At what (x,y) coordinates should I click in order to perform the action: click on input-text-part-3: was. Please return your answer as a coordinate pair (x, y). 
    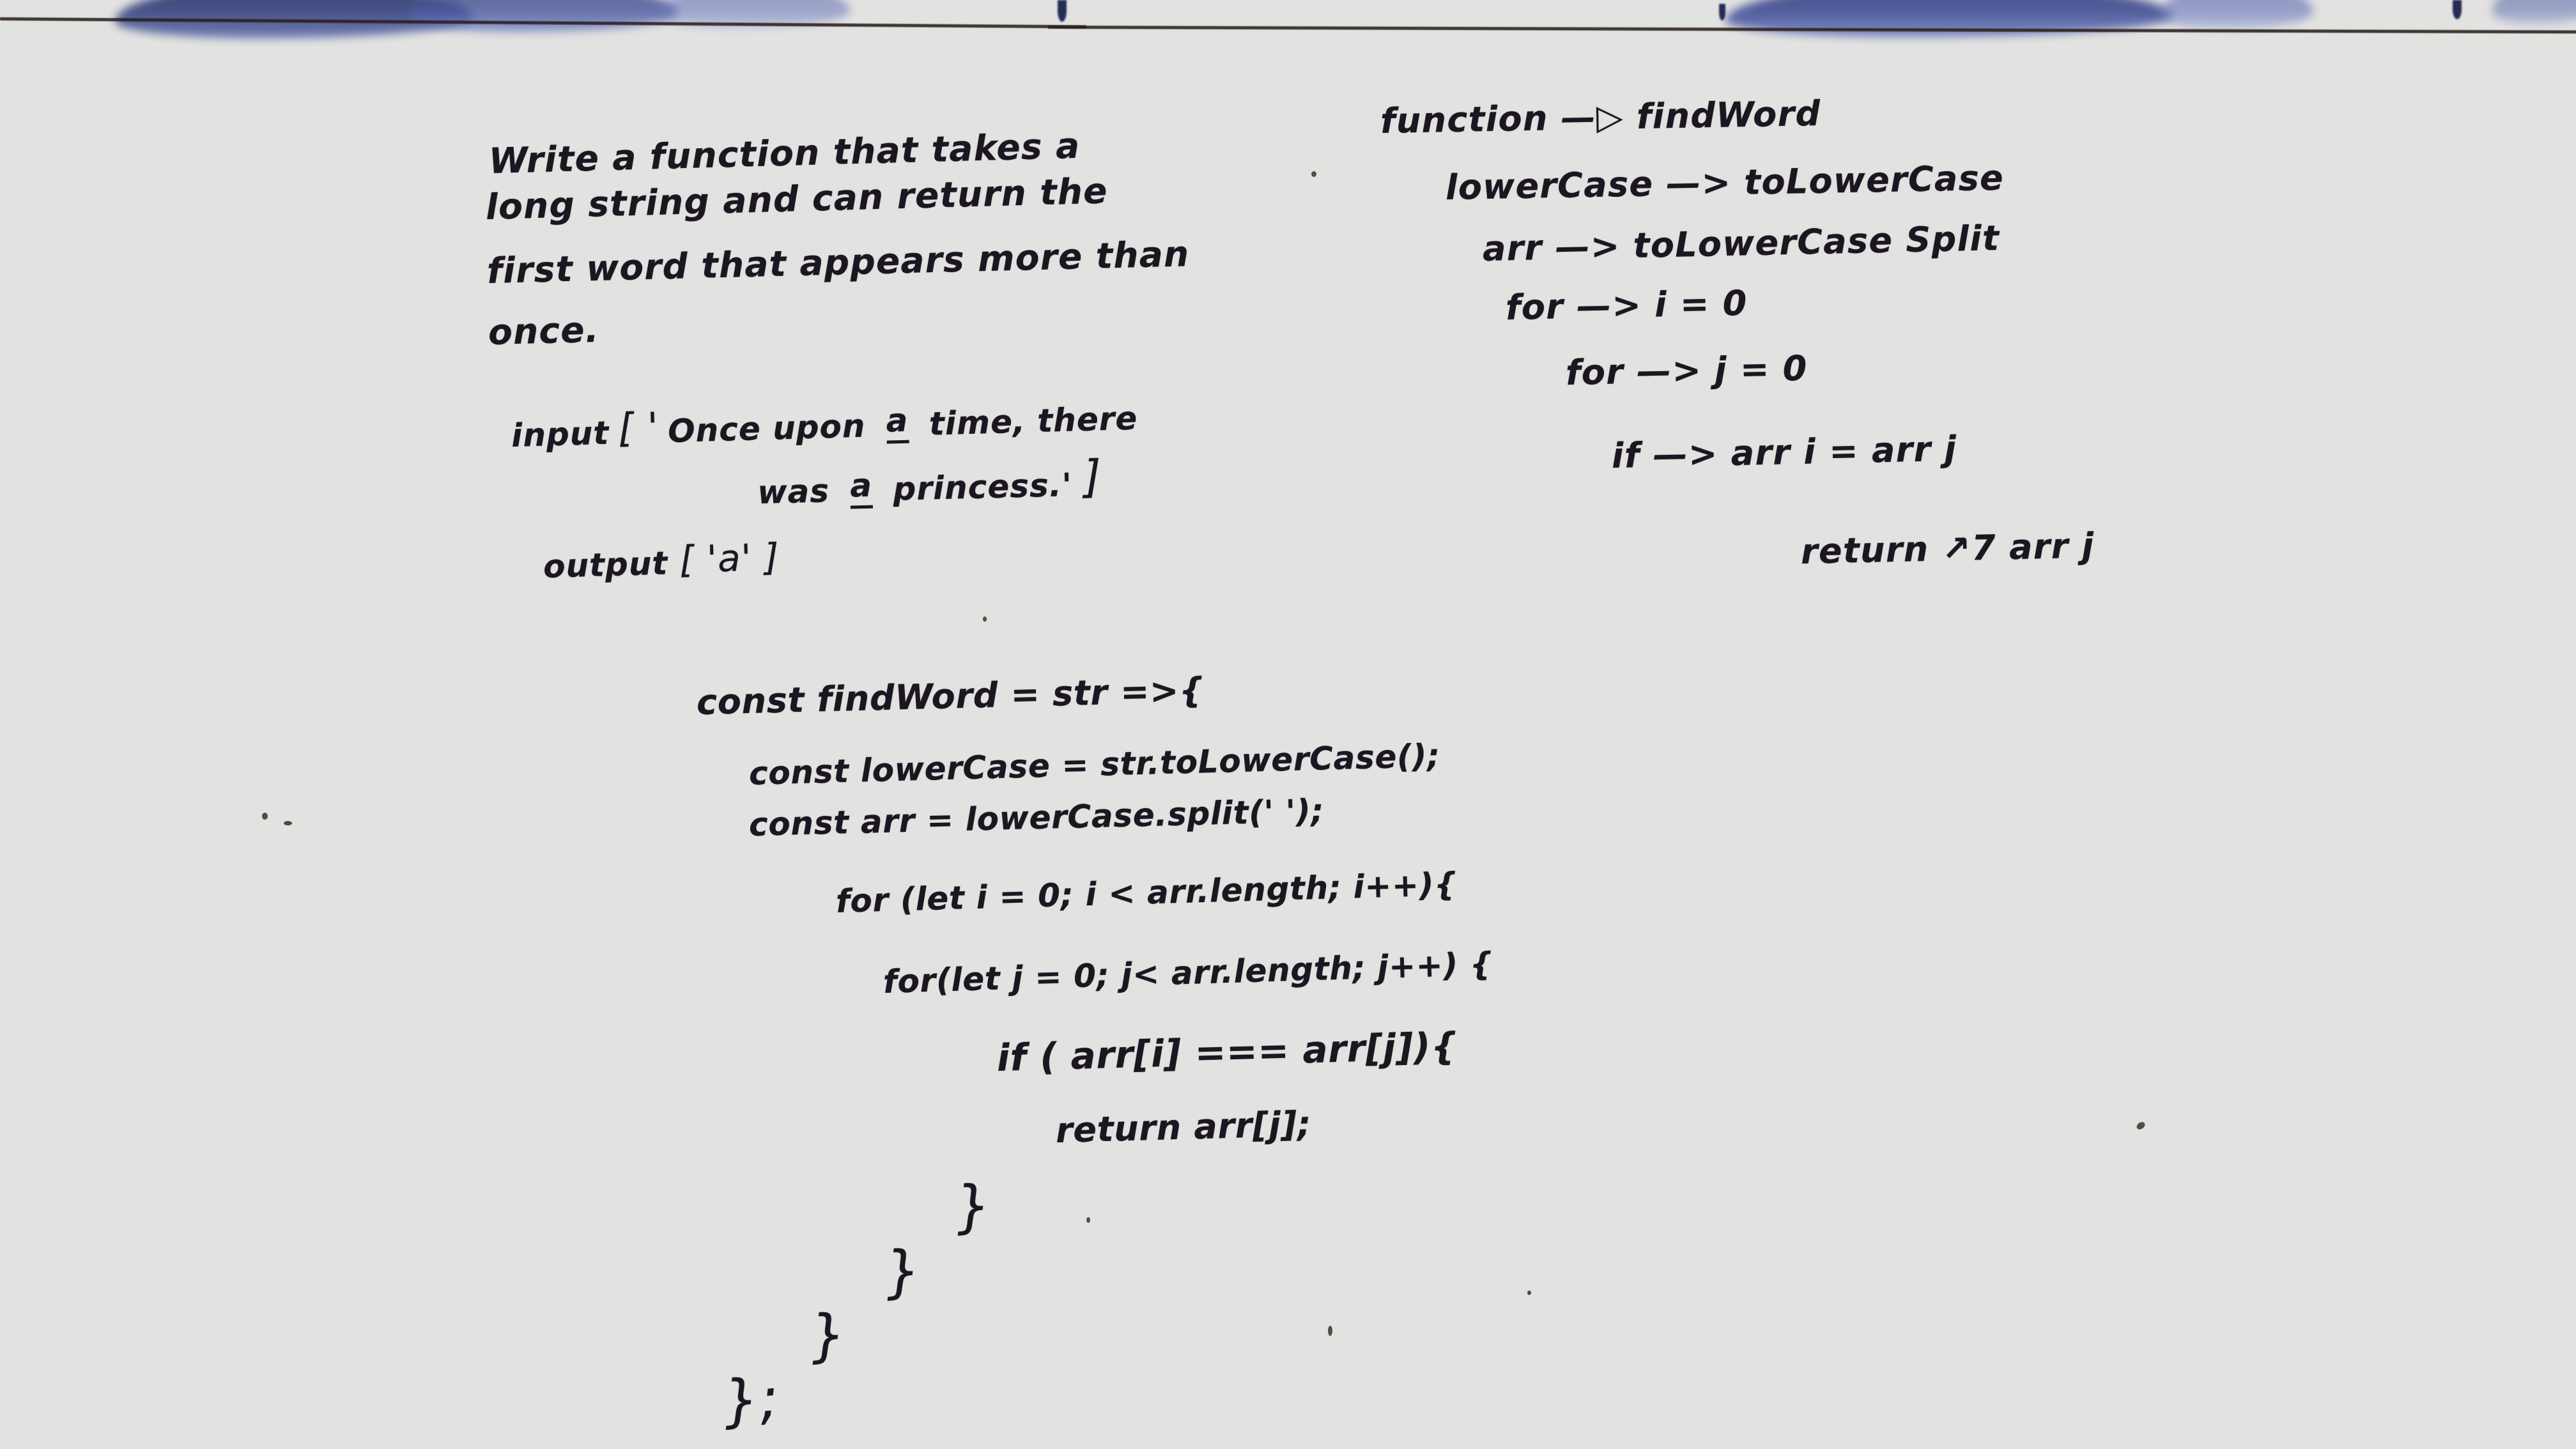
    Looking at the image, I should click on (799, 491).